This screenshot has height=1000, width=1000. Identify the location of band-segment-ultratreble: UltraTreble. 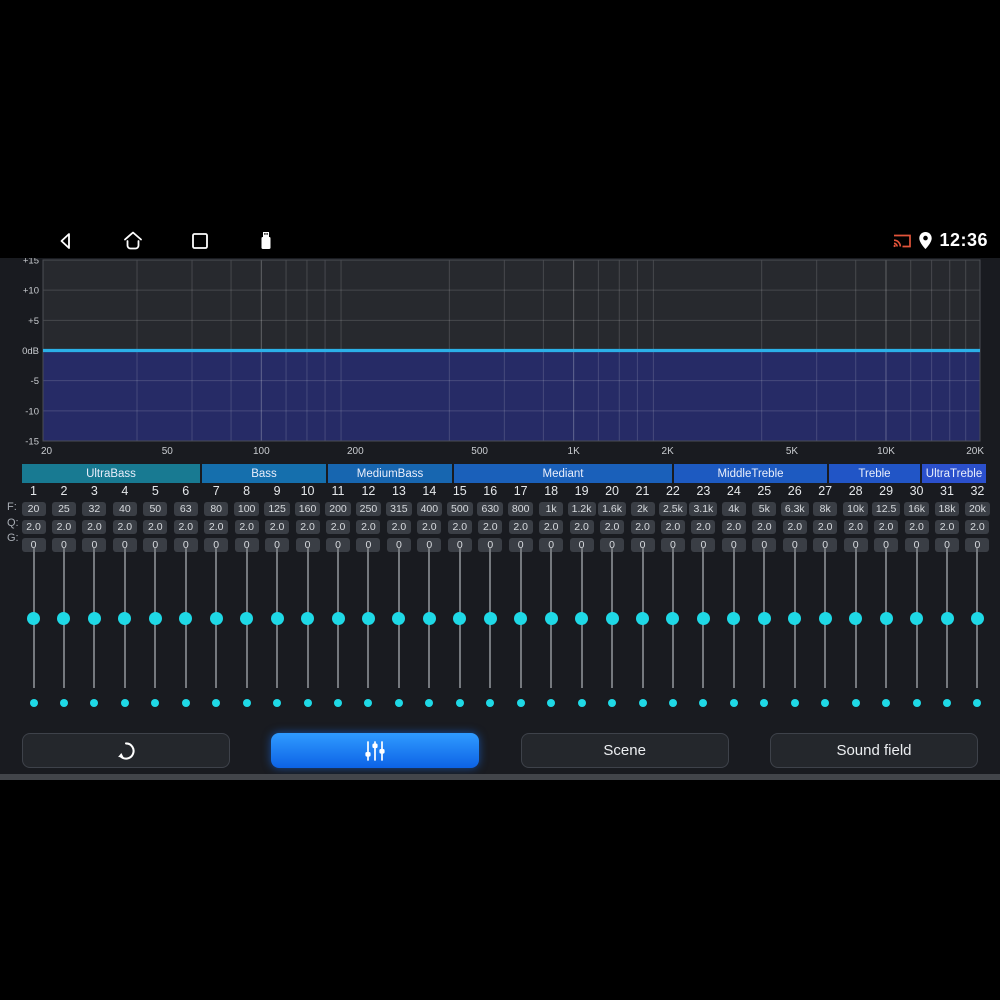
(954, 473).